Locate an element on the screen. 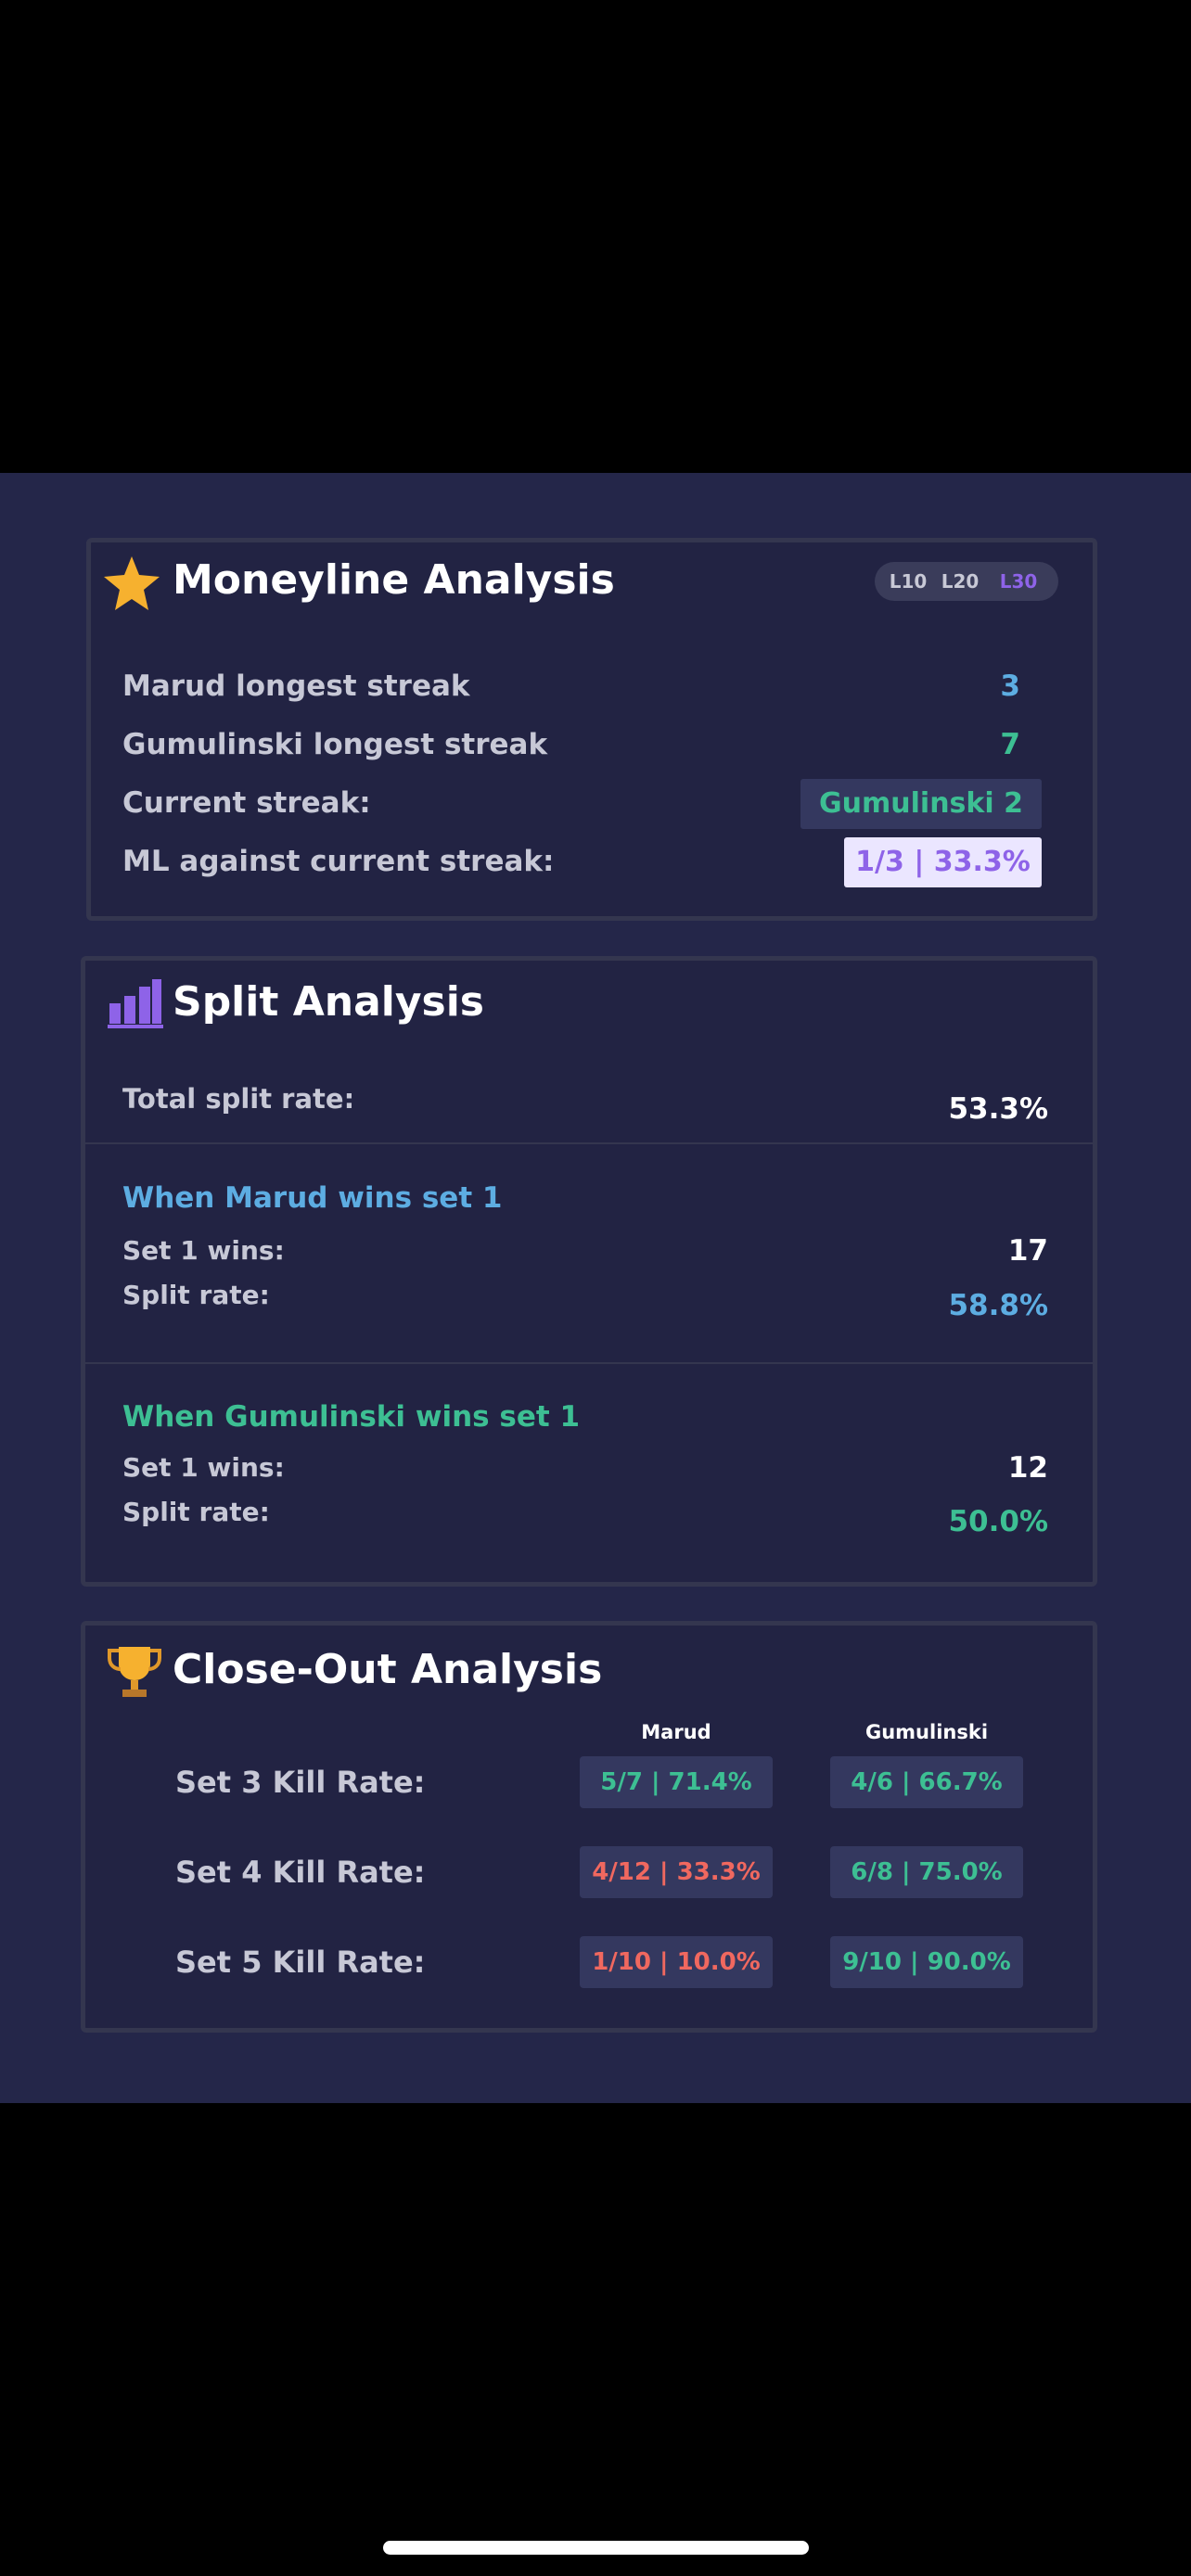  marud-longest-streak-label: Marud longest streak is located at coordinates (296, 686).